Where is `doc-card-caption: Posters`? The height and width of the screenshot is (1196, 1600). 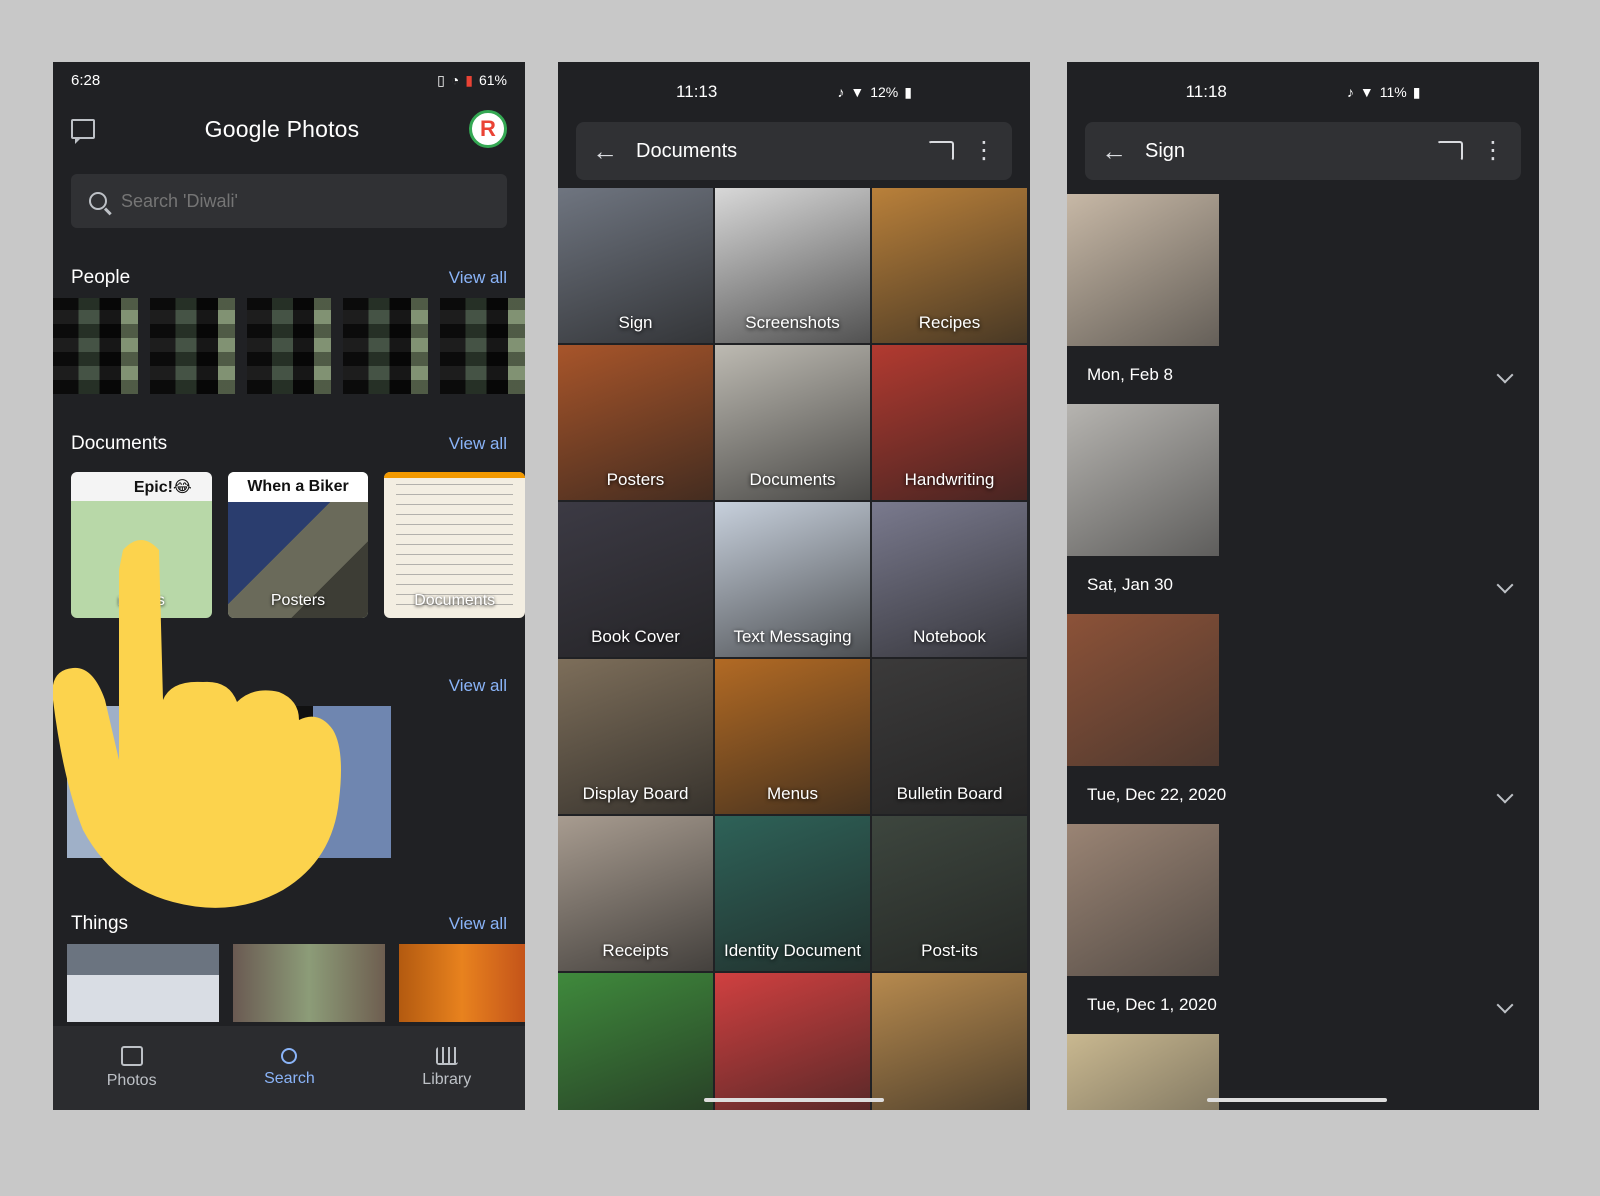 doc-card-caption: Posters is located at coordinates (298, 600).